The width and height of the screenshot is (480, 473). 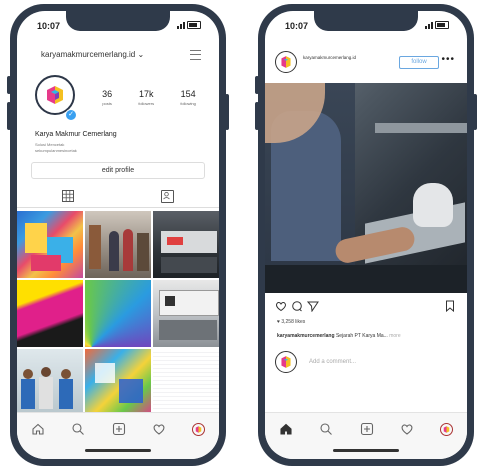 I want to click on profile-tabs, so click(x=118, y=197).